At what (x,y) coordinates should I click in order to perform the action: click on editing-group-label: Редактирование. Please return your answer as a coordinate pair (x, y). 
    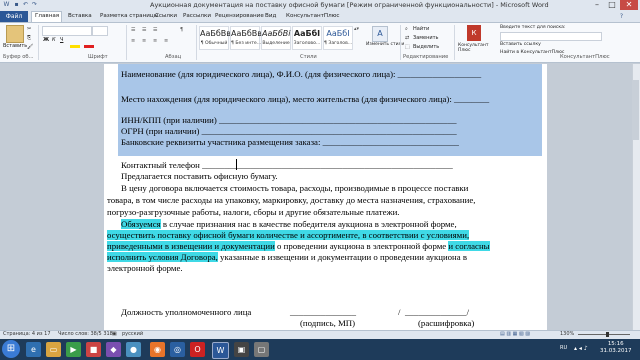
    Looking at the image, I should click on (426, 57).